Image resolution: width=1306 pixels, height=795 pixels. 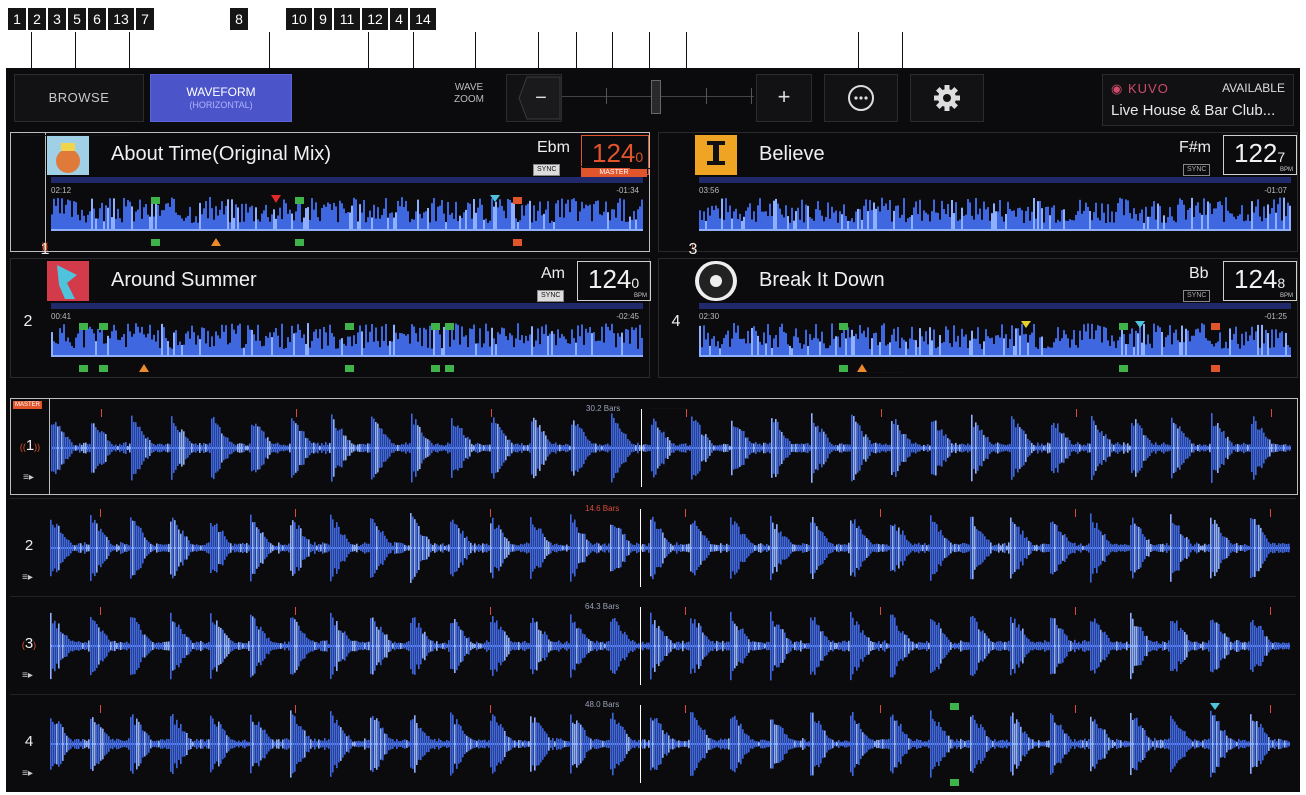 I want to click on row-number-1: MASTER ((1)) ≡▸, so click(x=30, y=446).